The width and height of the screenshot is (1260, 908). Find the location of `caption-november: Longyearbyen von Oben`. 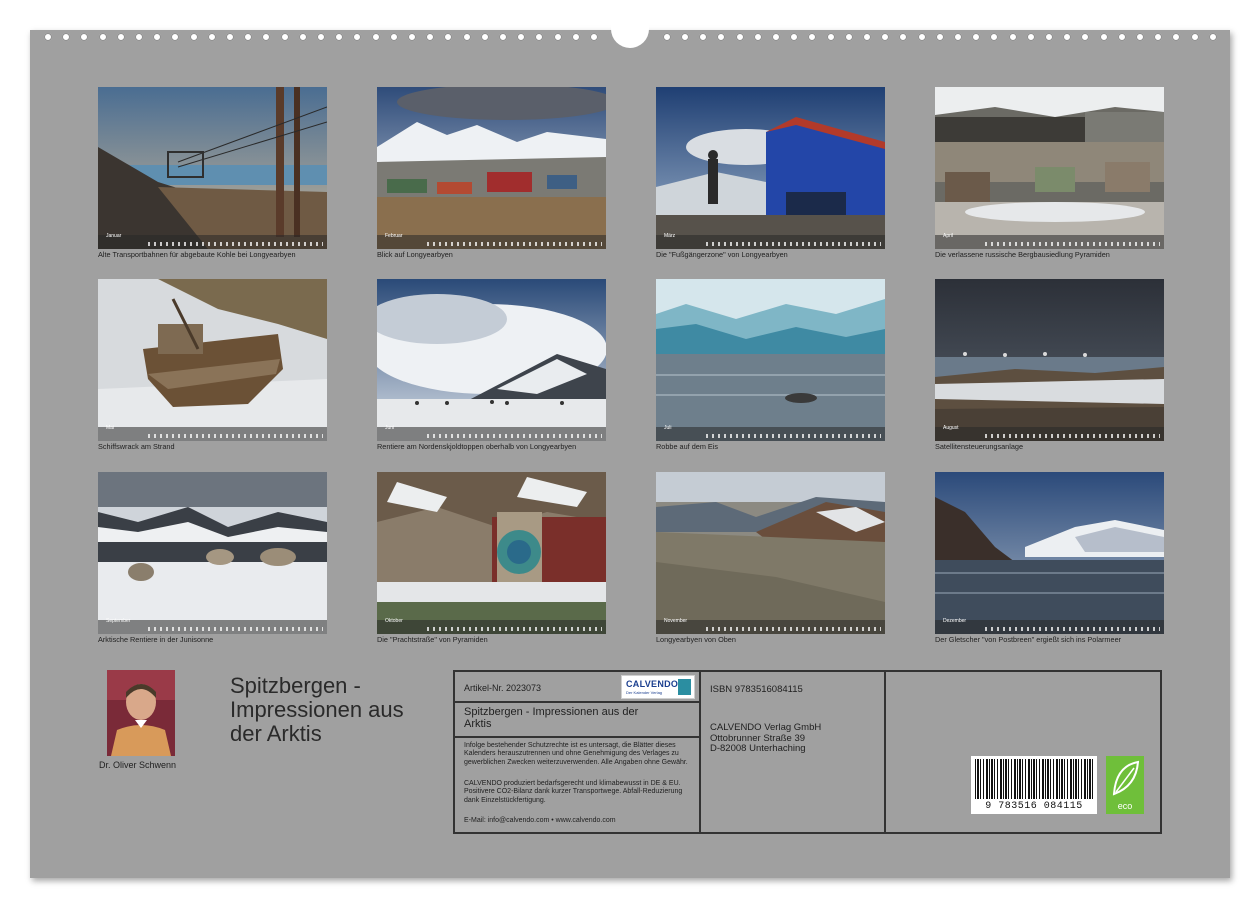

caption-november: Longyearbyen von Oben is located at coordinates (696, 639).